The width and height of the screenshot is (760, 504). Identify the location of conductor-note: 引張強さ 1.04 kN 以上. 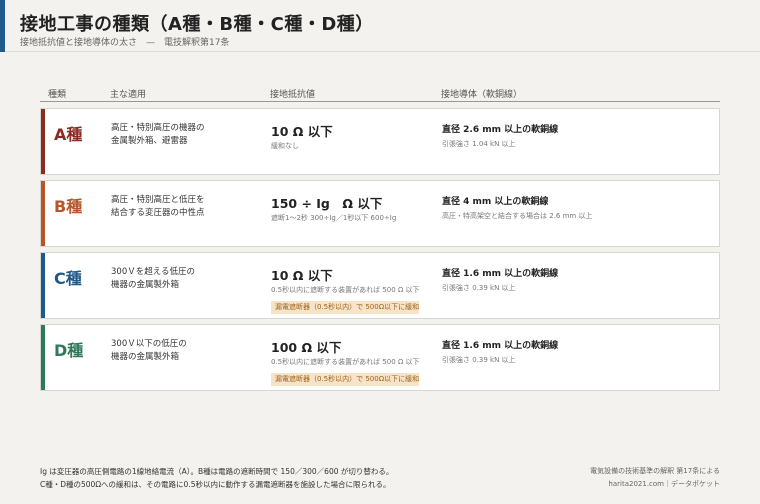
(479, 144).